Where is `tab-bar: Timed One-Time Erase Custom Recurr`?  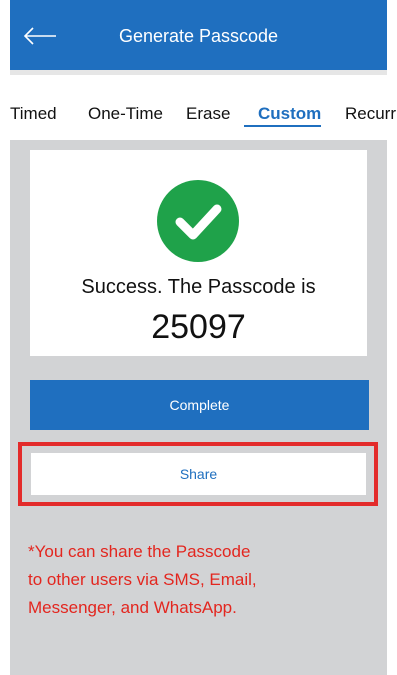 tab-bar: Timed One-Time Erase Custom Recurr is located at coordinates (198, 114).